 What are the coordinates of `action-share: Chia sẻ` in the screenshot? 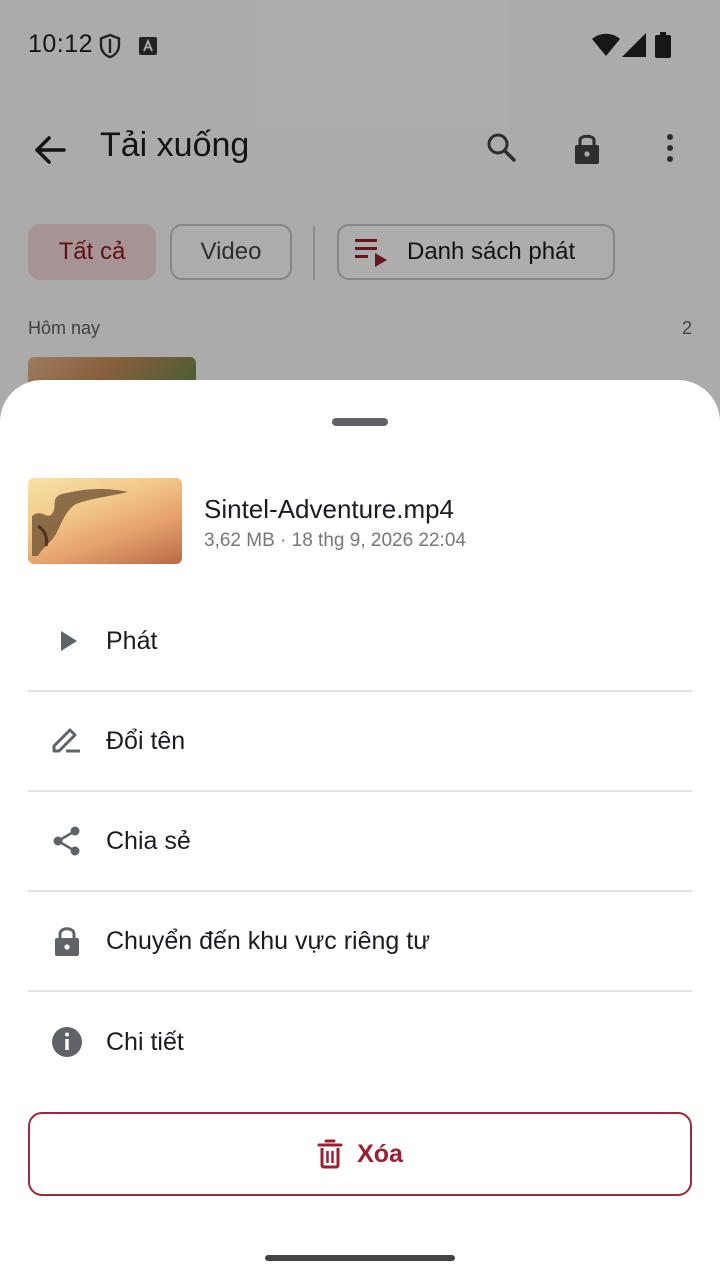 It's located at (360, 842).